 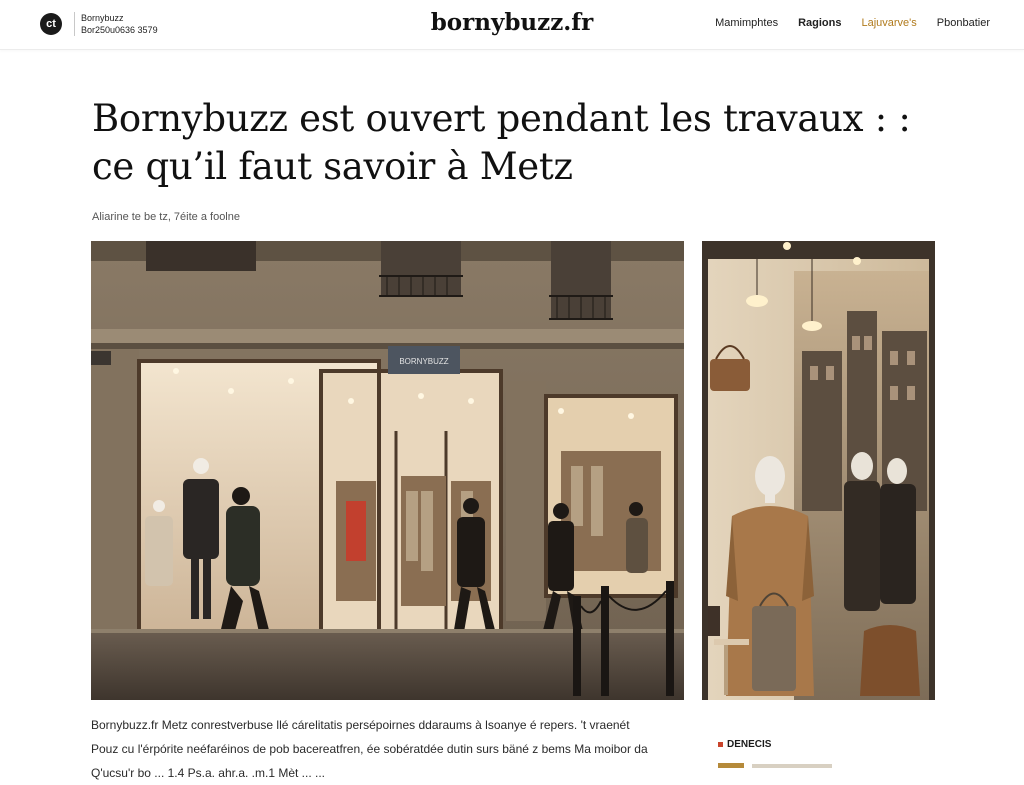 I want to click on shop-window-illustration, so click(x=818, y=470).